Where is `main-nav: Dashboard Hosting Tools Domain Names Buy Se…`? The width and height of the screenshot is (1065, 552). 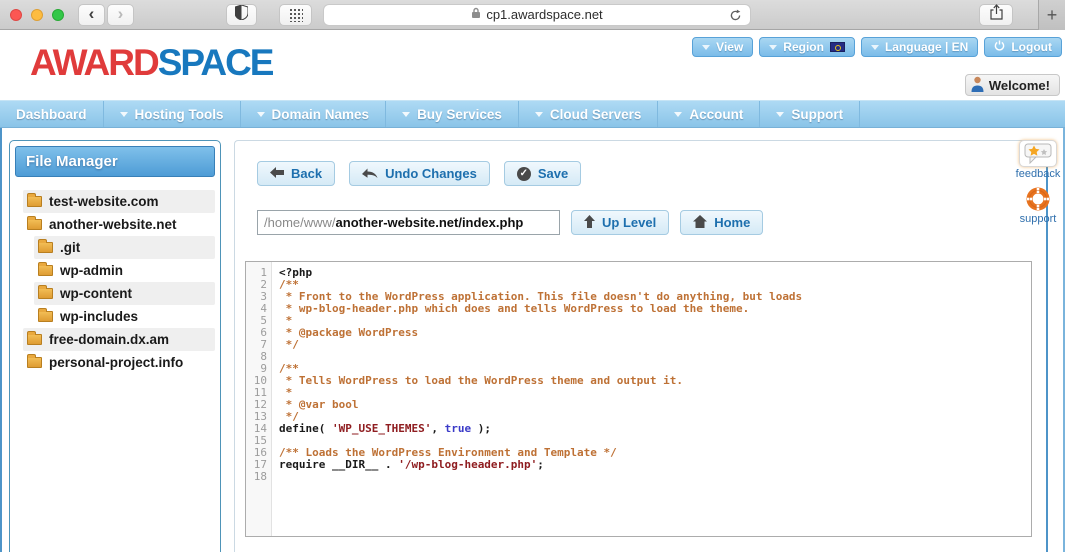
main-nav: Dashboard Hosting Tools Domain Names Buy Se… is located at coordinates (532, 114).